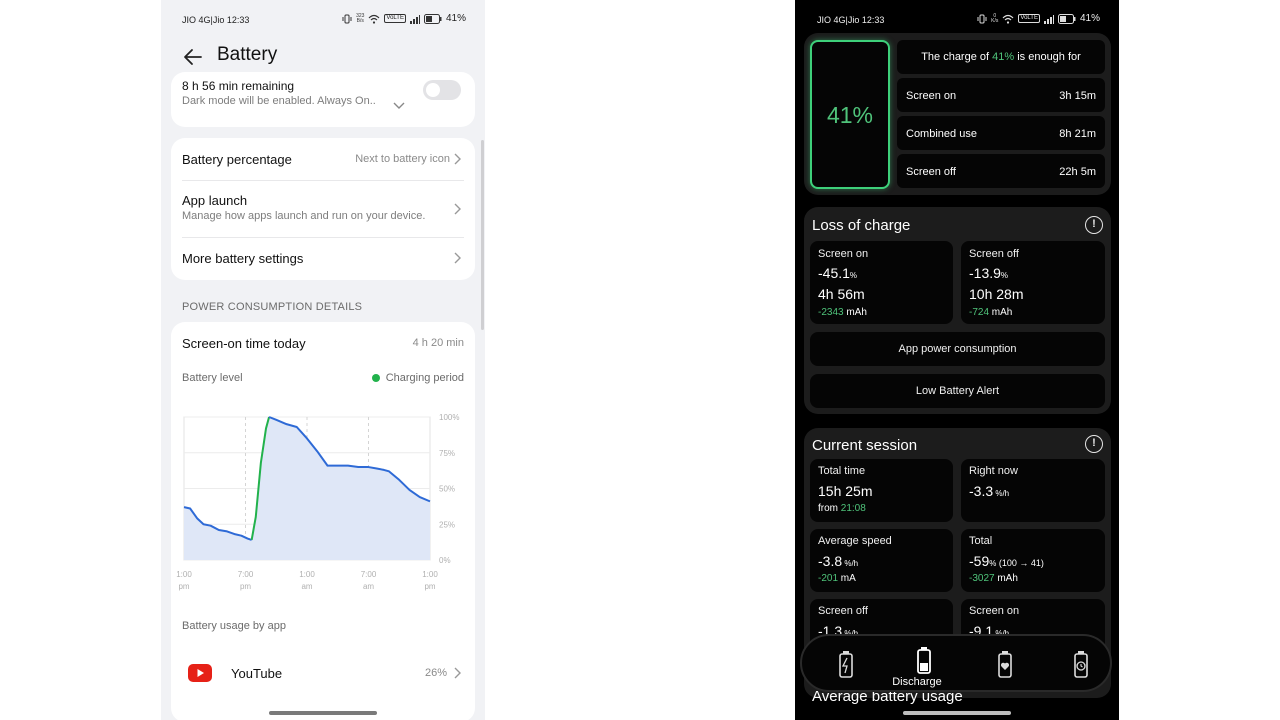  Describe the element at coordinates (442, 90) in the screenshot. I see `dark-mode-toggle` at that location.